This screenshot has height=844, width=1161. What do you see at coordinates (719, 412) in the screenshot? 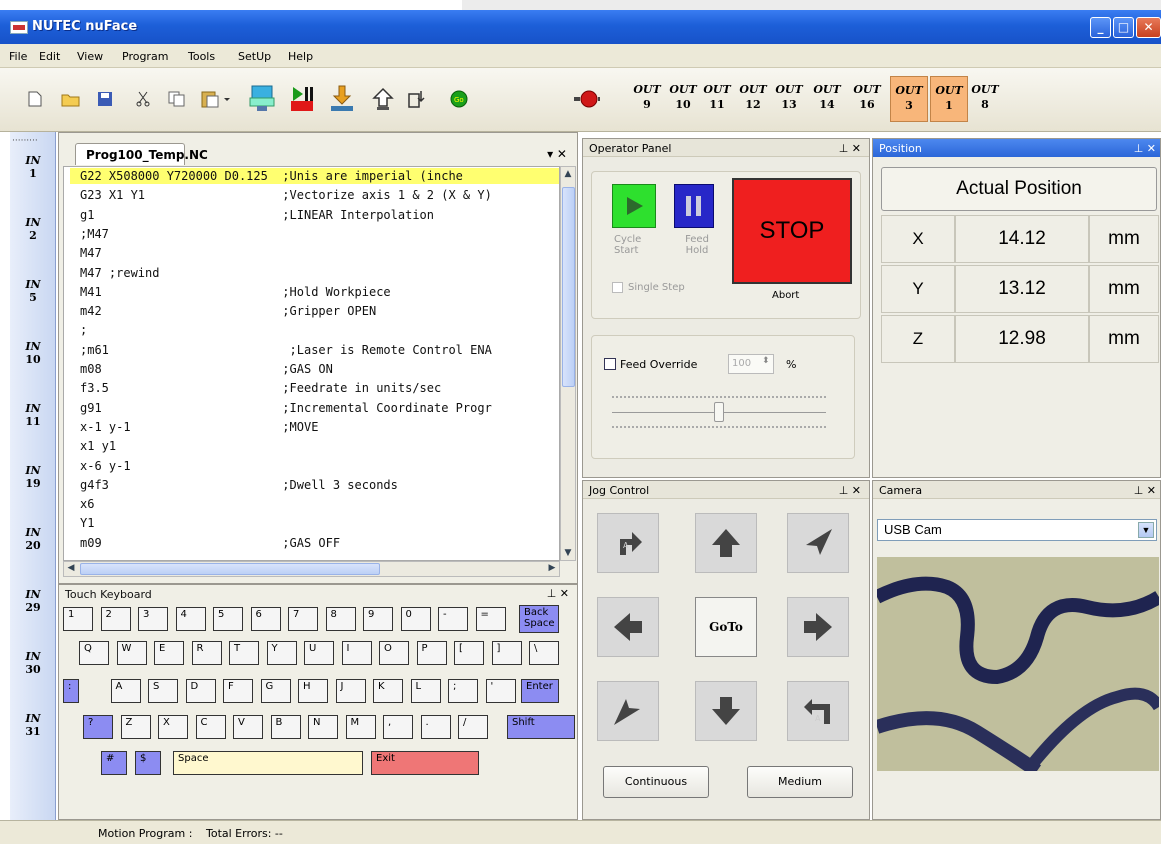
I see `override-slider-thumb` at bounding box center [719, 412].